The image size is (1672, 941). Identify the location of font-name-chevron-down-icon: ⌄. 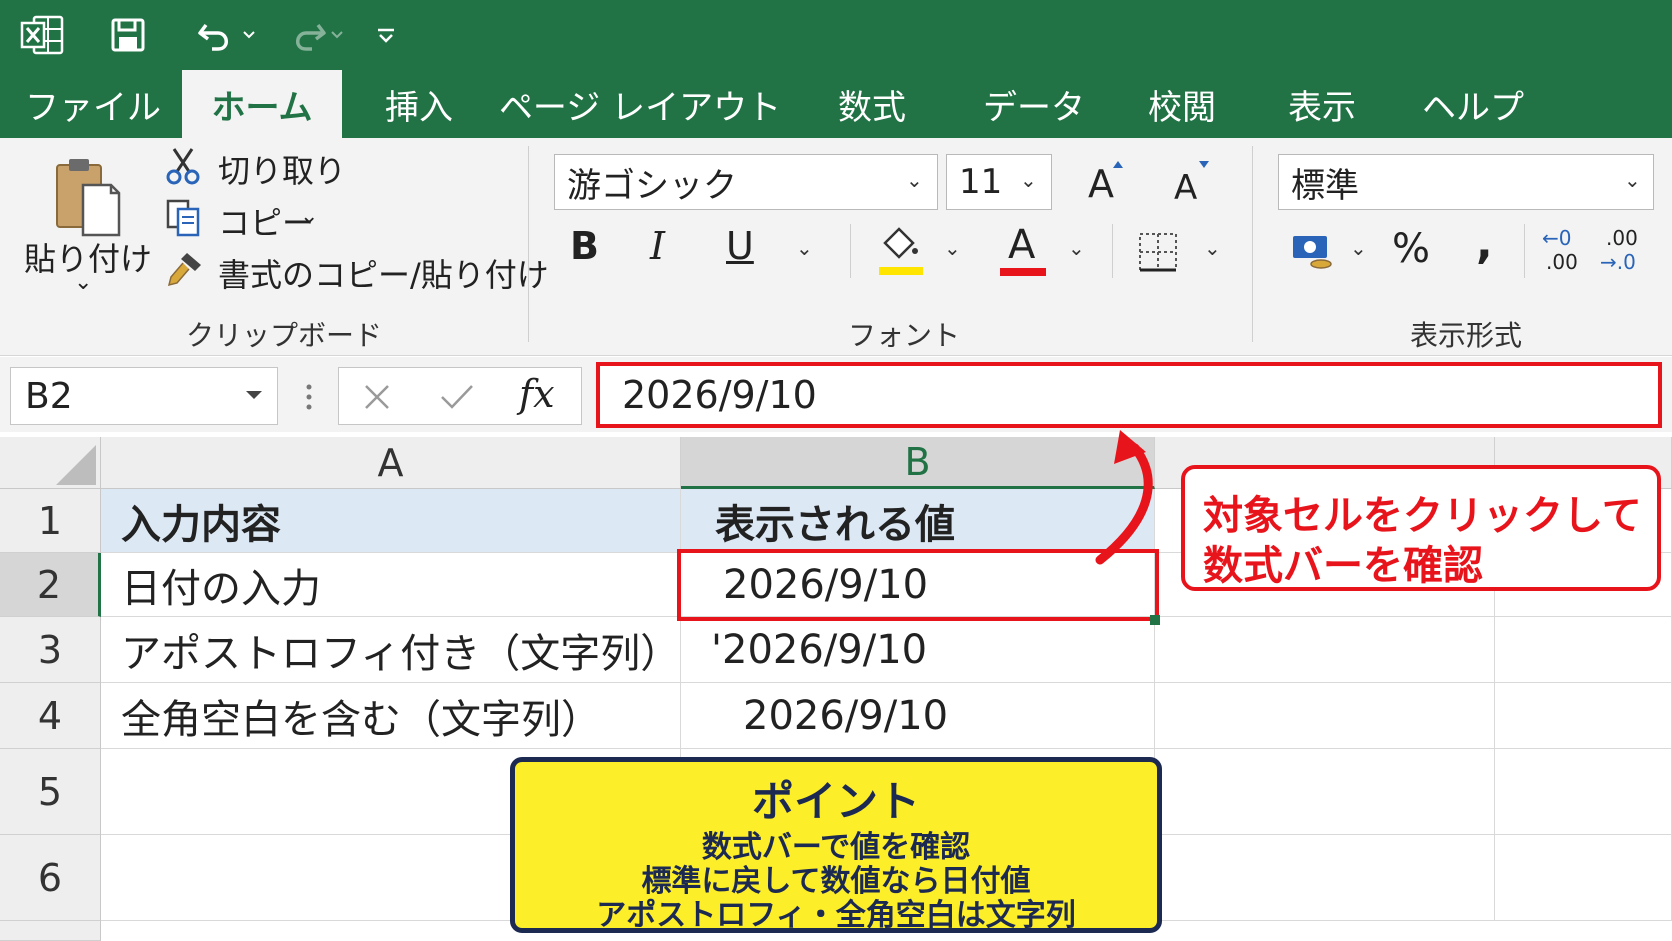
(914, 180).